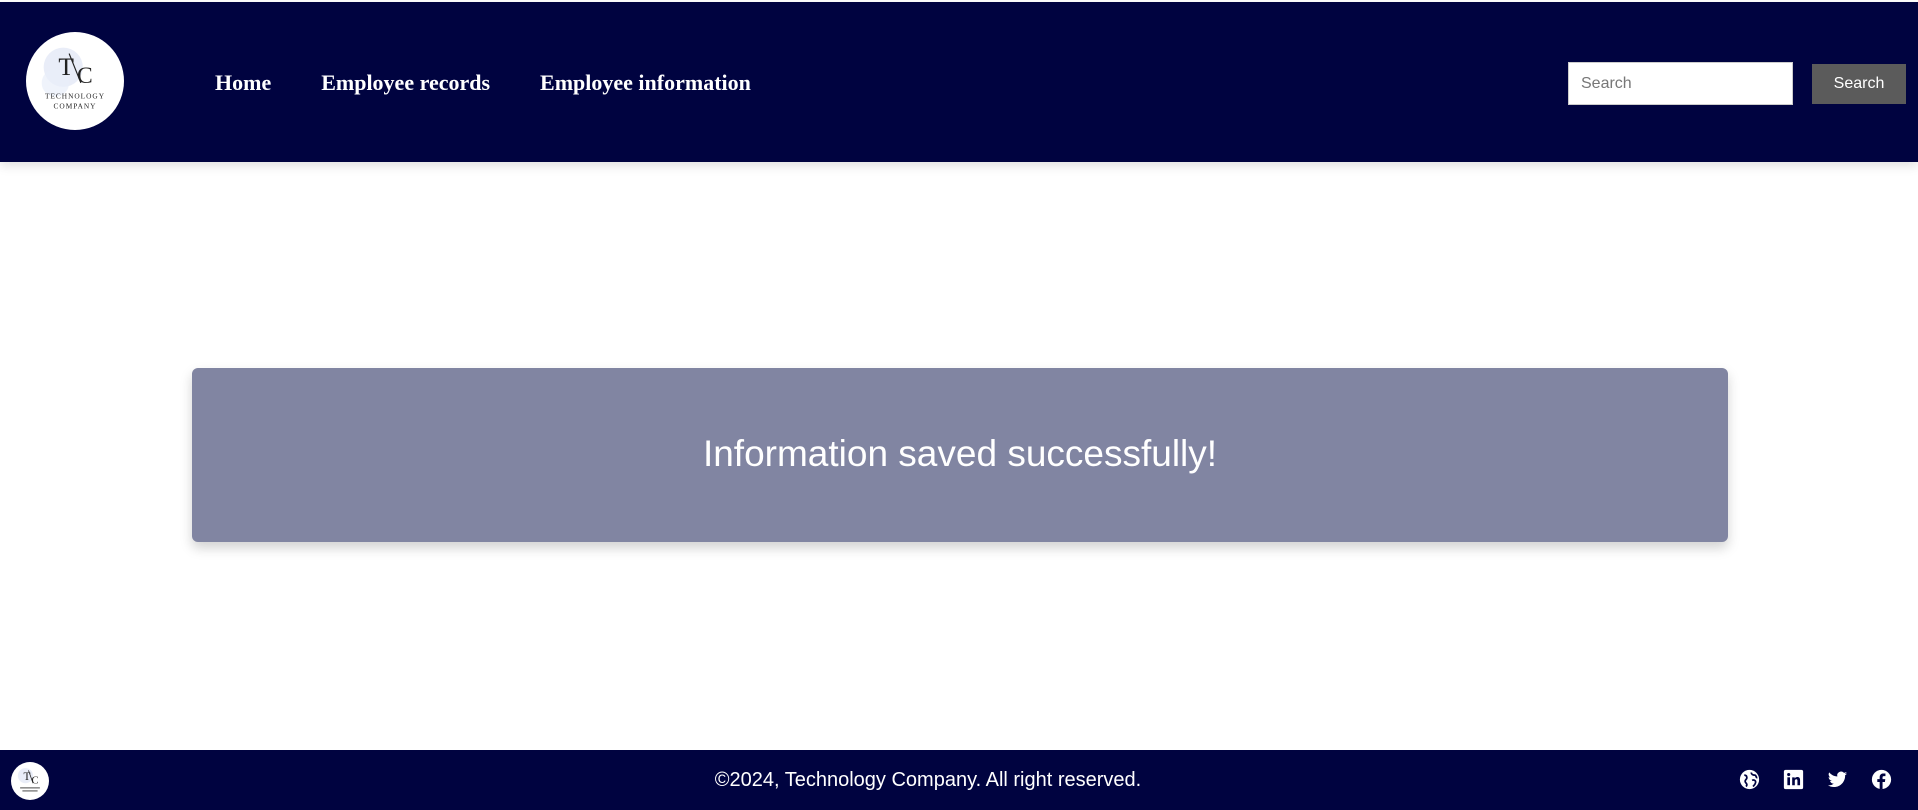  What do you see at coordinates (405, 83) in the screenshot?
I see `nav-link-employee-records: Employee records` at bounding box center [405, 83].